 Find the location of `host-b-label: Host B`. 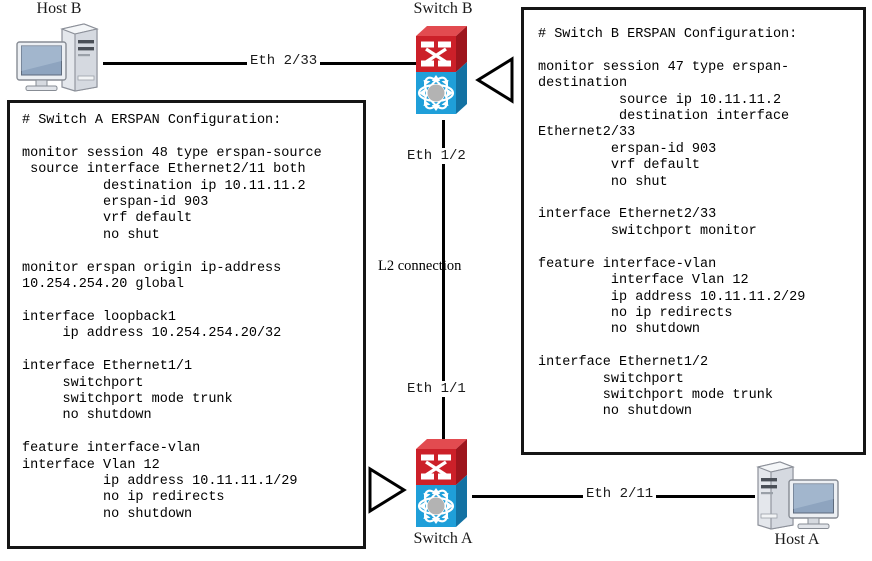

host-b-label: Host B is located at coordinates (59, 8).